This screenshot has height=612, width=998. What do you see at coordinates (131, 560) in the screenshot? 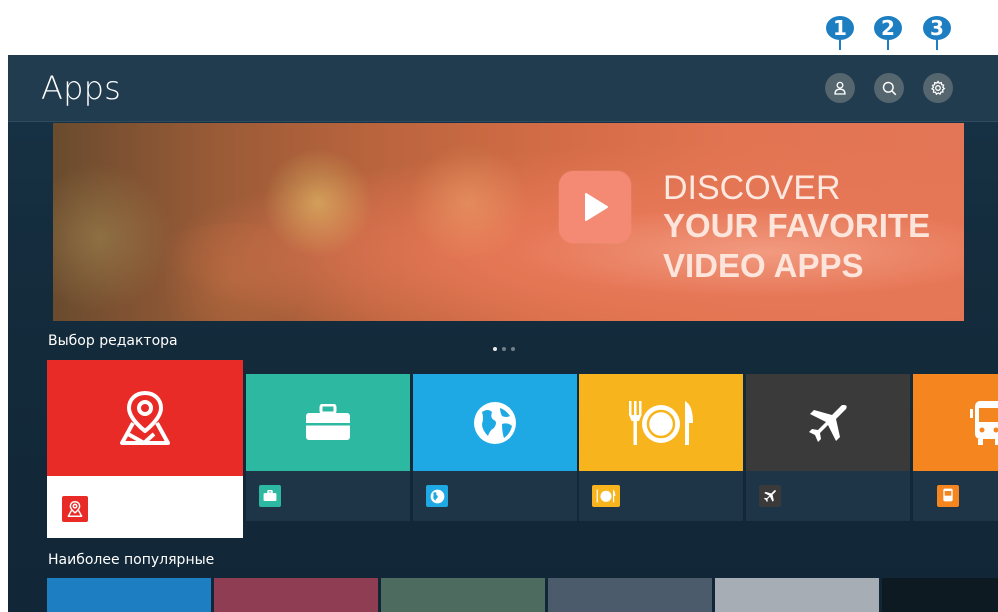
I see `most-popular-label: Наиболее популярные` at bounding box center [131, 560].